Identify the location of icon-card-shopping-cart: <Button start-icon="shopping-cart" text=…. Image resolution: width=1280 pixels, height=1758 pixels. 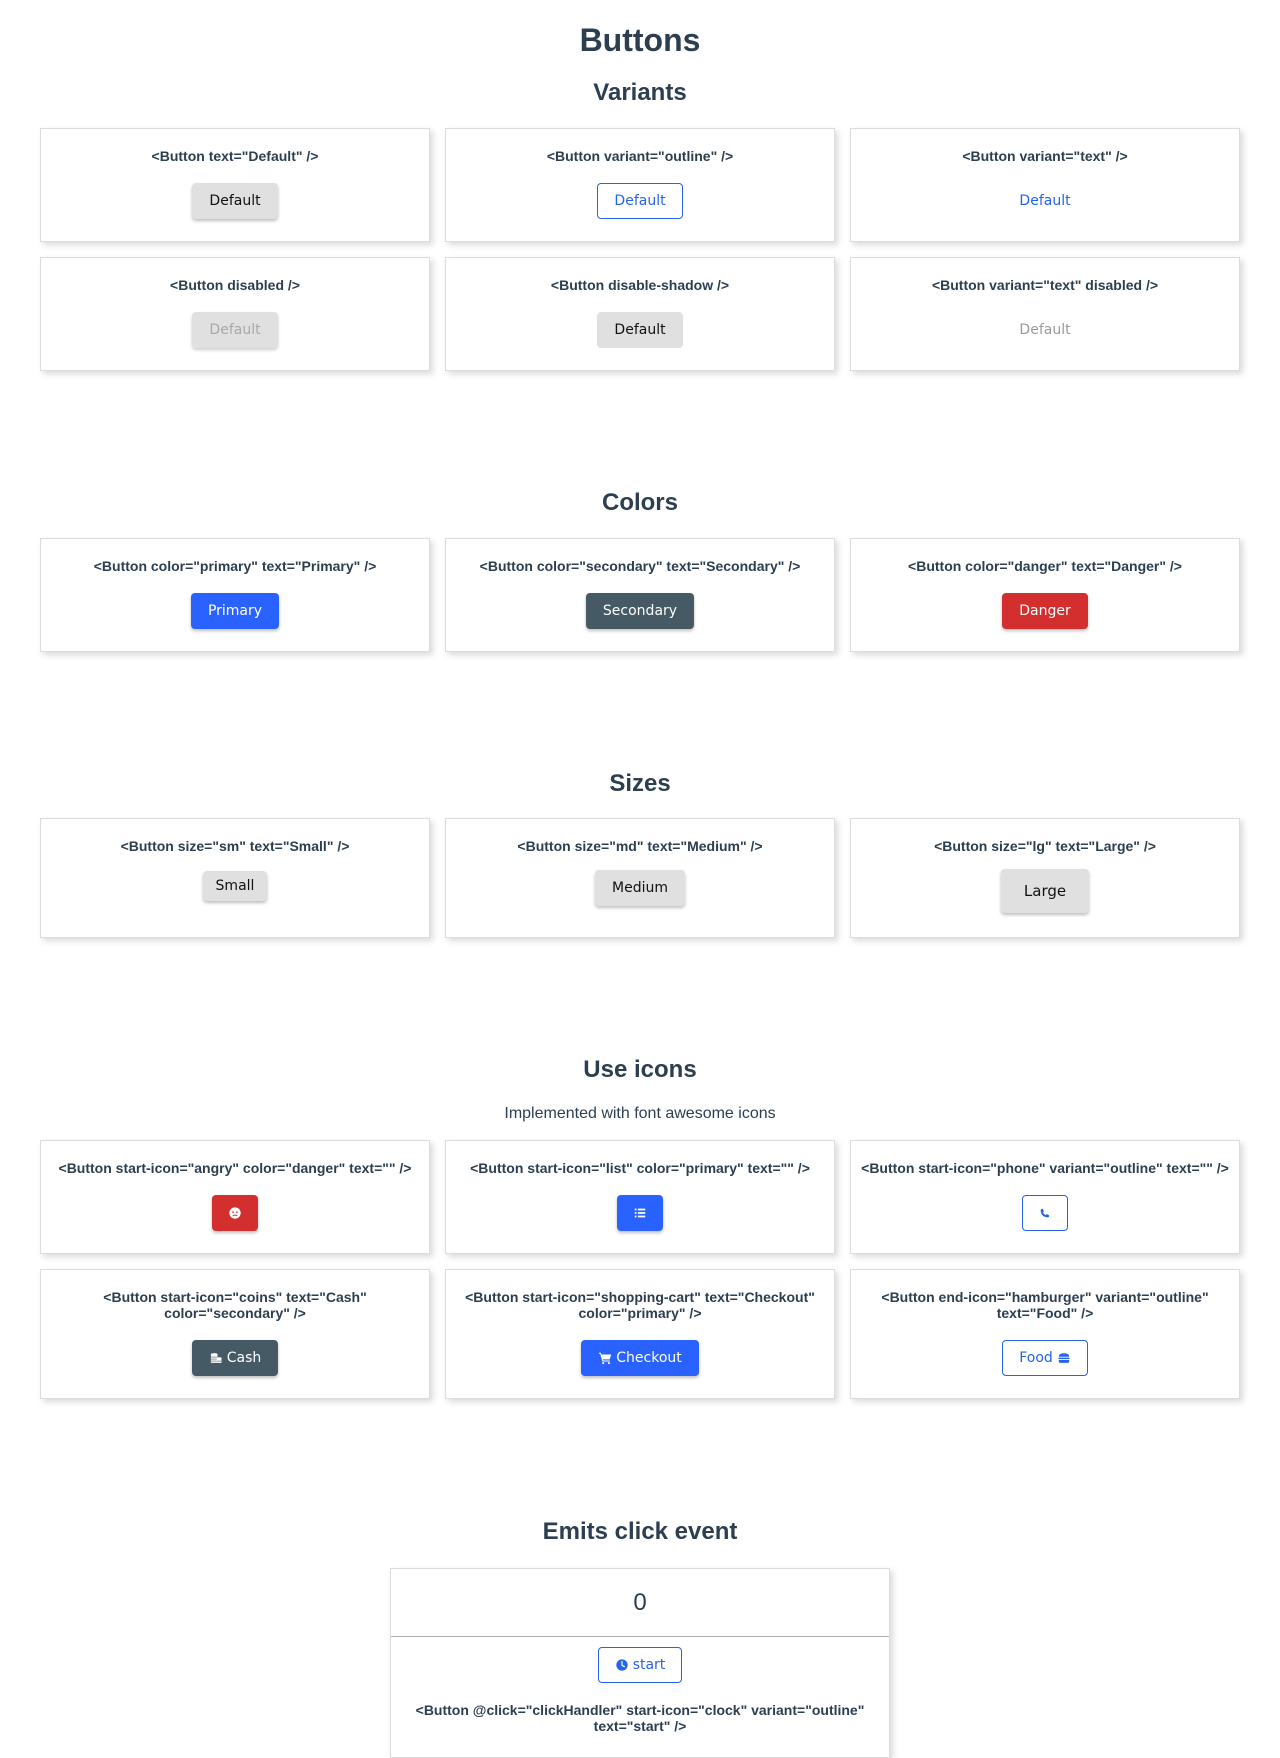
(640, 1334).